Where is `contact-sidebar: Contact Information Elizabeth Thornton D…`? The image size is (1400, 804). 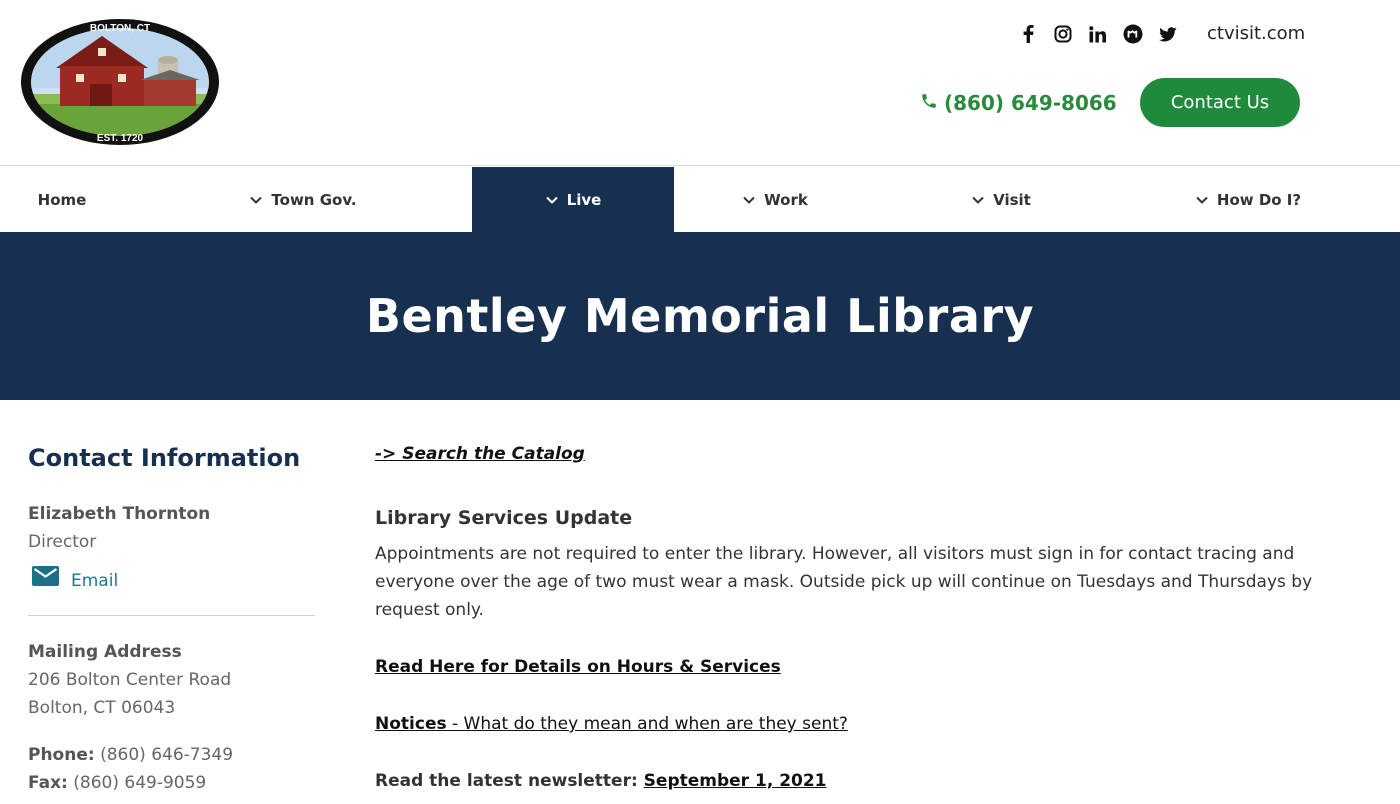 contact-sidebar: Contact Information Elizabeth Thornton D… is located at coordinates (171, 618).